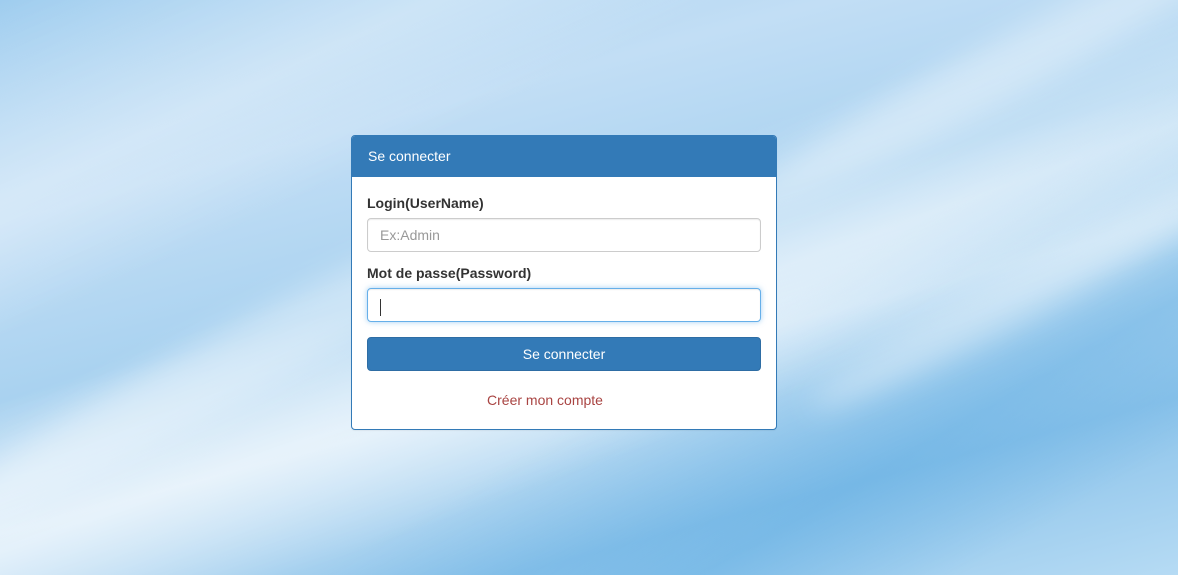 The height and width of the screenshot is (575, 1178). Describe the element at coordinates (545, 400) in the screenshot. I see `create-account-link: Créer mon compte` at that location.